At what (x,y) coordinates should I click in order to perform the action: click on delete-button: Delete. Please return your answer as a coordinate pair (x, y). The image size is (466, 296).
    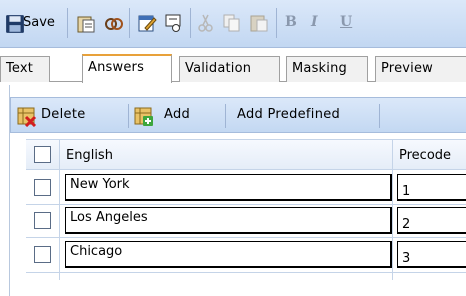
    Looking at the image, I should click on (70, 116).